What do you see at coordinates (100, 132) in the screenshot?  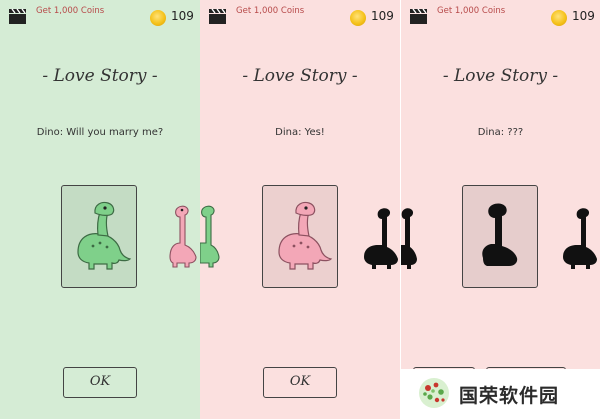 I see `dialog-text: Dino: Will you marry me?` at bounding box center [100, 132].